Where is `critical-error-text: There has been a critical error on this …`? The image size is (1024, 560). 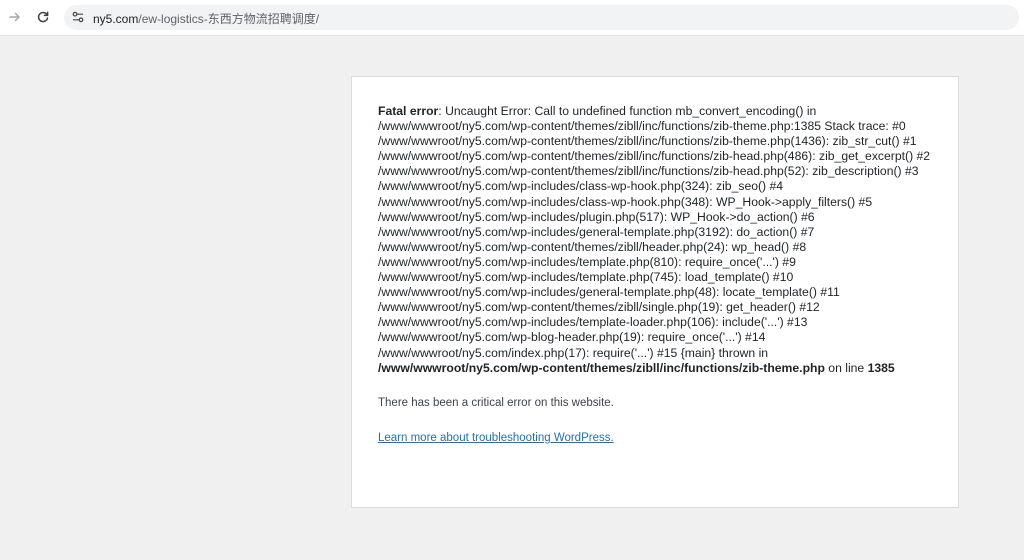
critical-error-text: There has been a critical error on this … is located at coordinates (496, 402).